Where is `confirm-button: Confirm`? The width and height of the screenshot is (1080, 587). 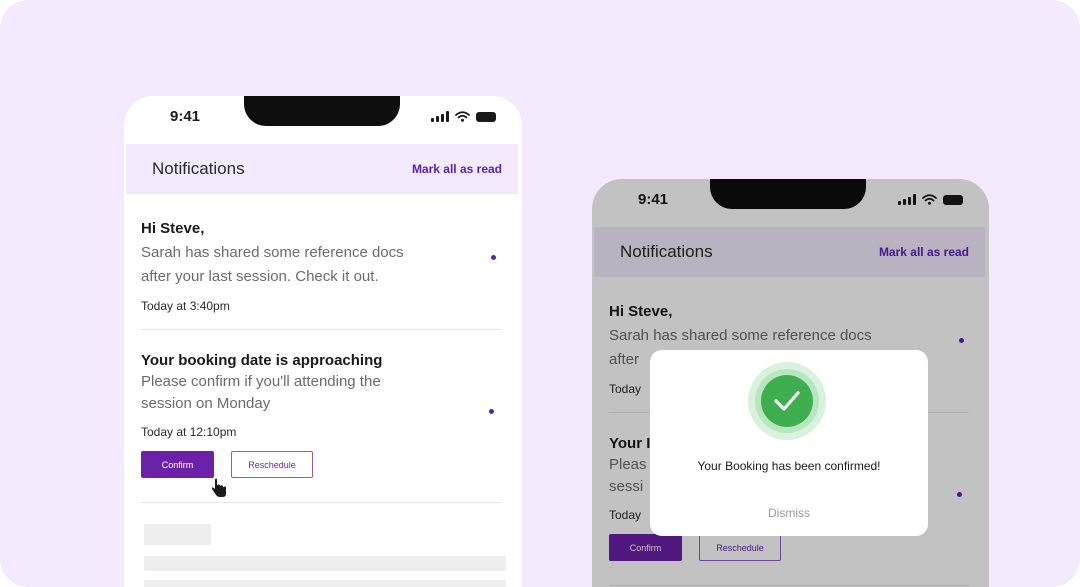 confirm-button: Confirm is located at coordinates (177, 464).